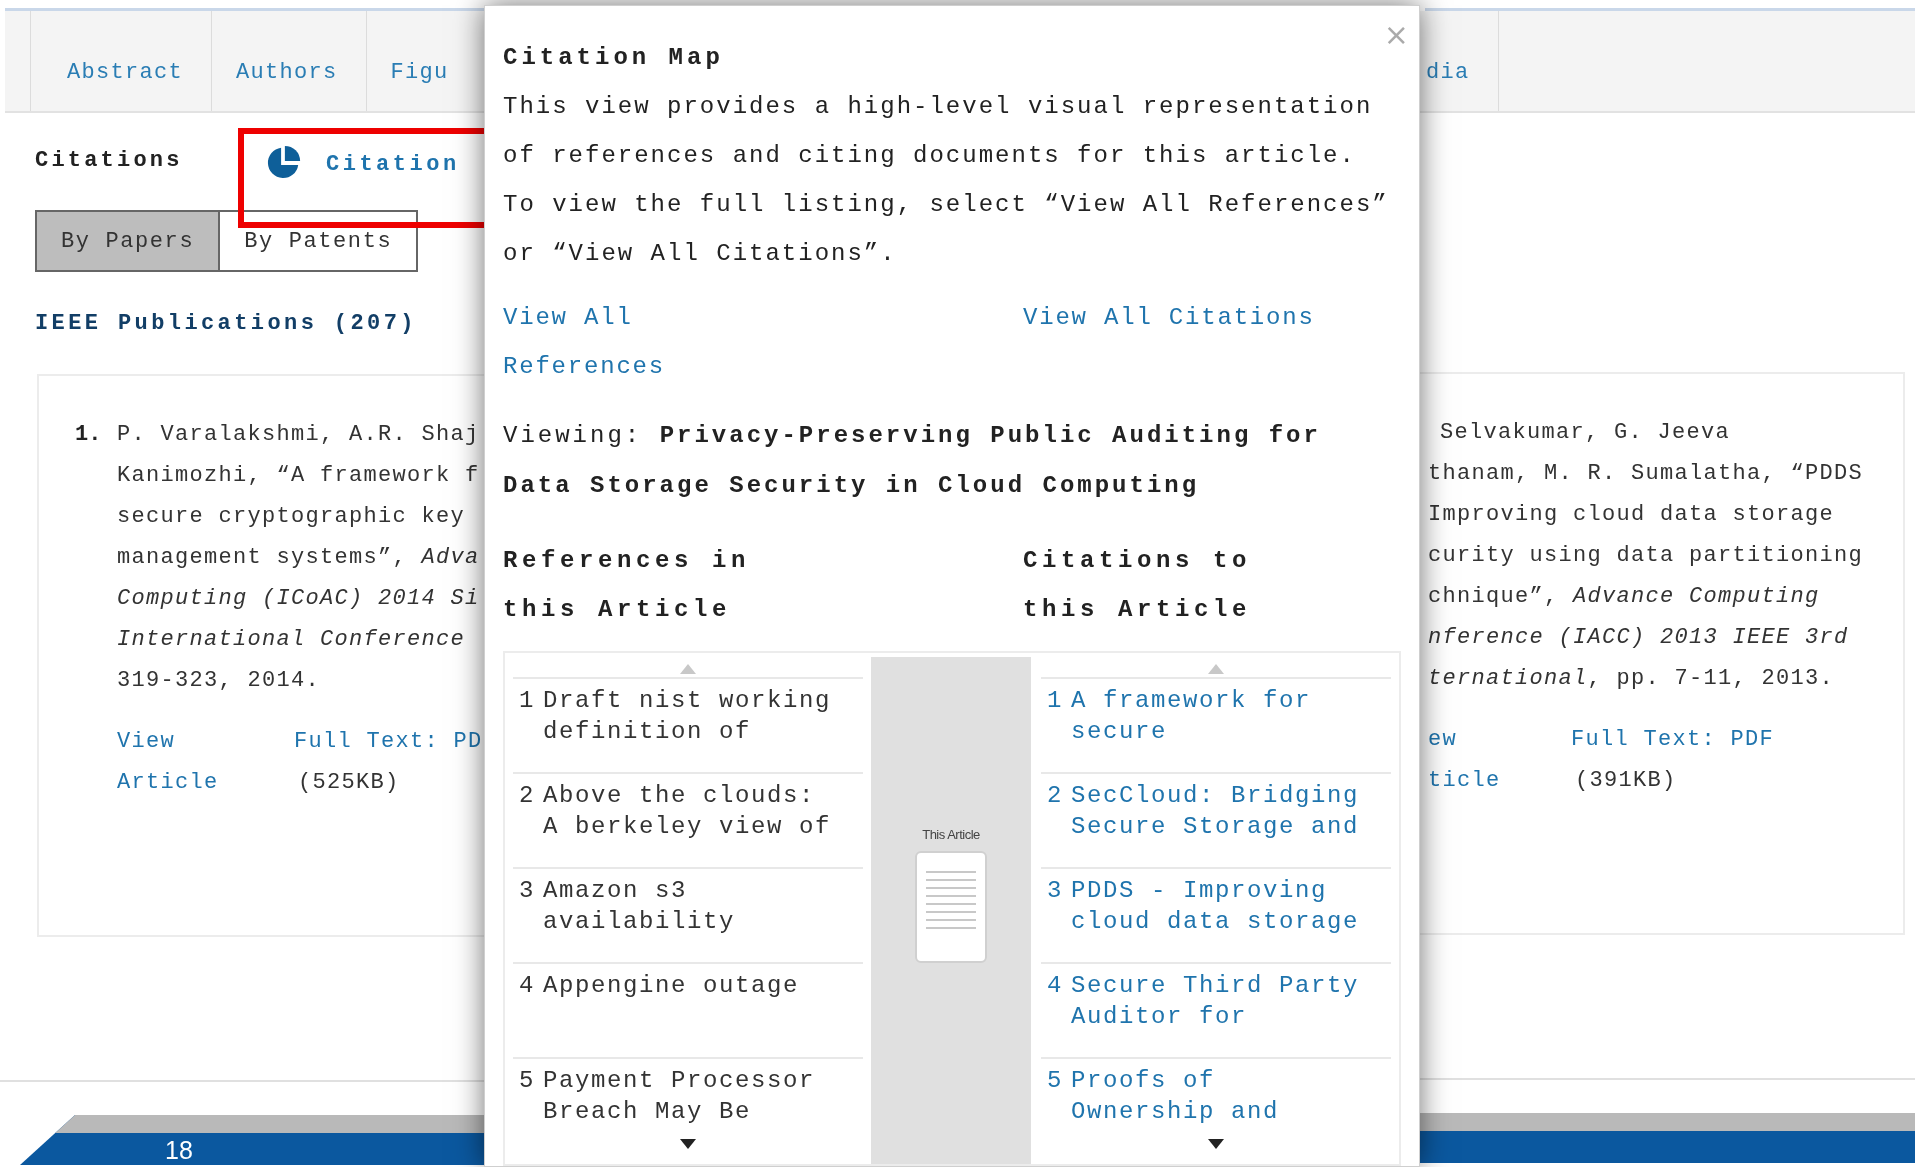 This screenshot has width=1915, height=1167. What do you see at coordinates (292, 517) in the screenshot?
I see `citation-line: secure cryptographic key` at bounding box center [292, 517].